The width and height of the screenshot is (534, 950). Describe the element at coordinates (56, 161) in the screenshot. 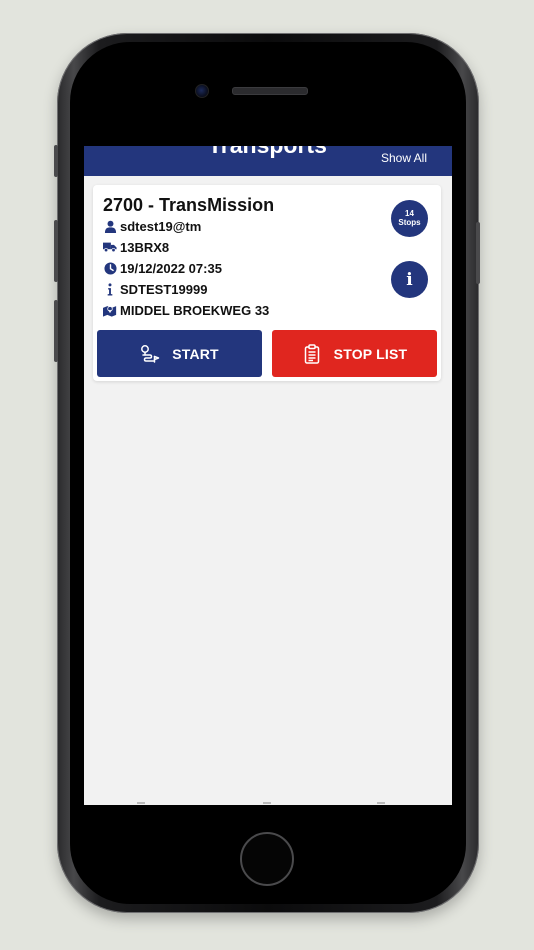

I see `silent-switch` at that location.